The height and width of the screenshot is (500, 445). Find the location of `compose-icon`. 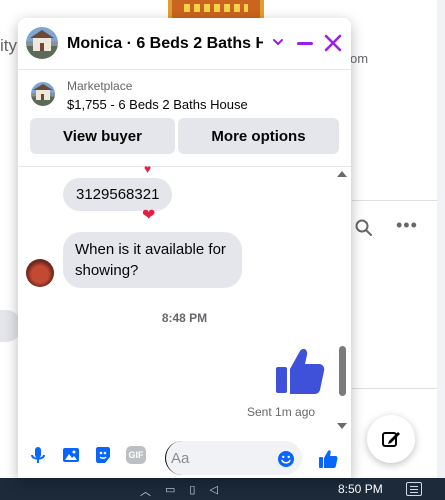

compose-icon is located at coordinates (391, 439).